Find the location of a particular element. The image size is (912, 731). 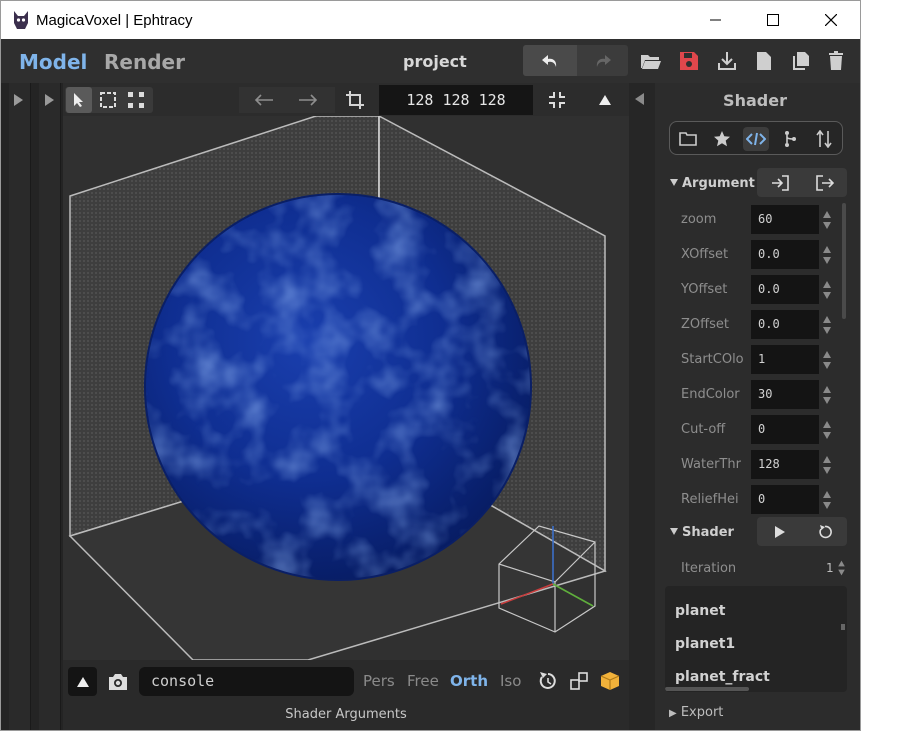

argument-value-input: 30 is located at coordinates (785, 394).